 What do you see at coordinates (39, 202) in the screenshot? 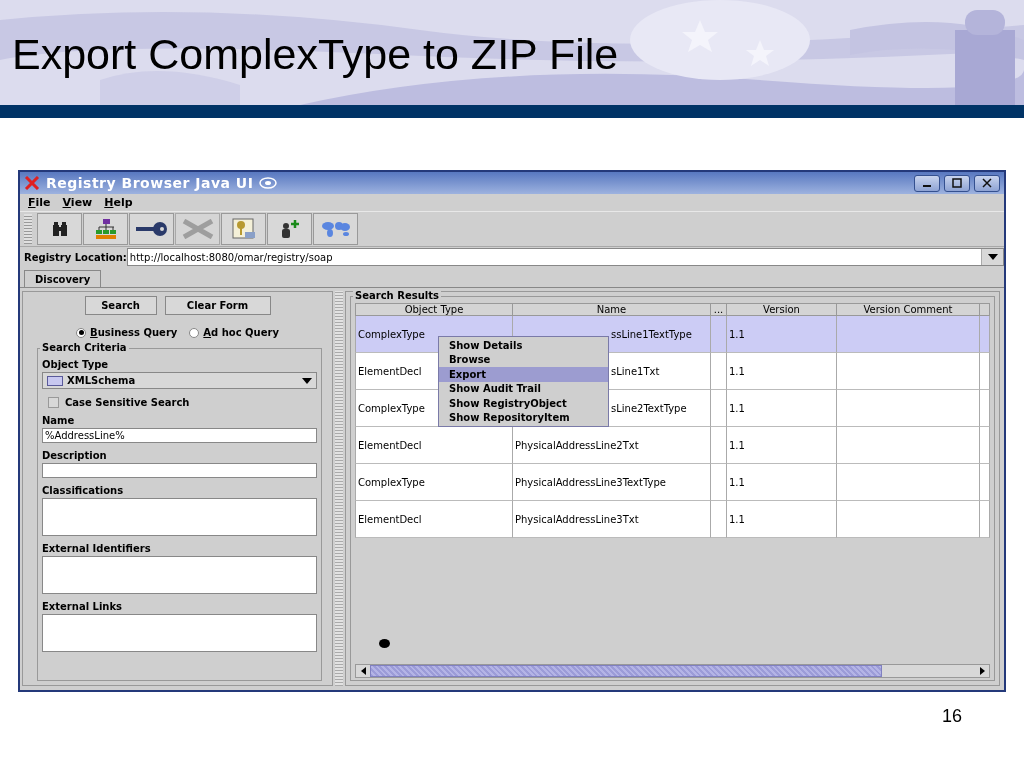
I see `menu-item: File` at bounding box center [39, 202].